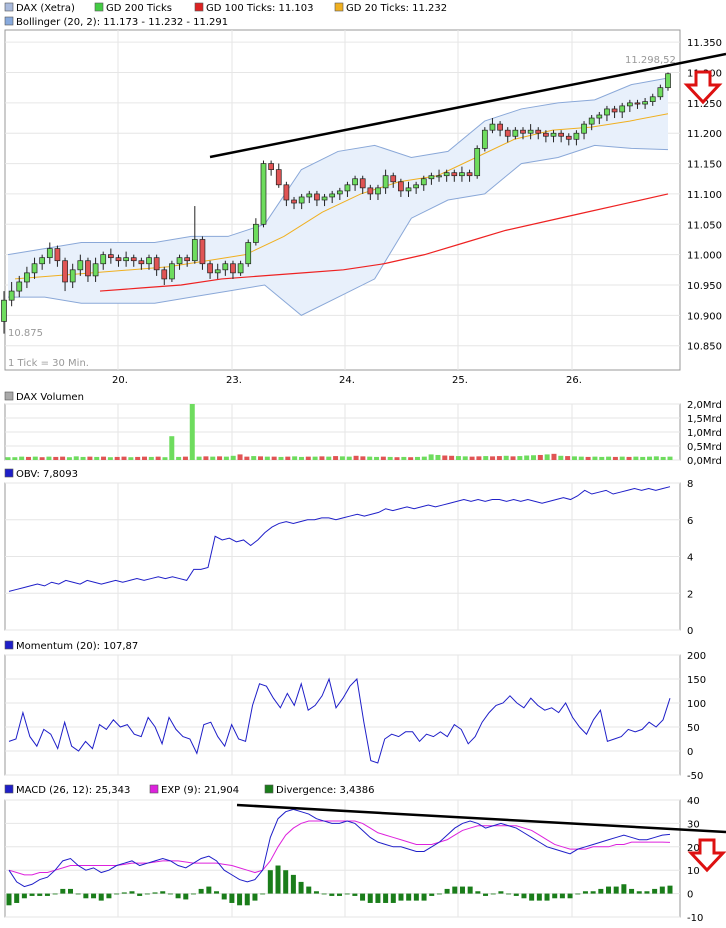 The image size is (726, 928). I want to click on obv-y-tick: 4, so click(690, 558).